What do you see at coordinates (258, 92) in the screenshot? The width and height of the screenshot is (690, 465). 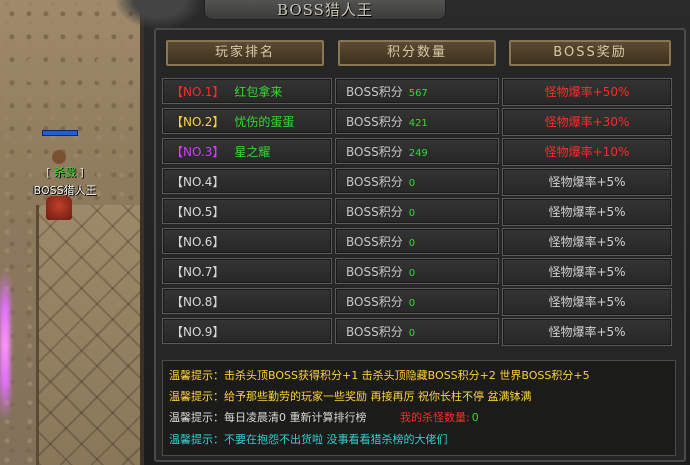 I see `player-name: 红包拿来` at bounding box center [258, 92].